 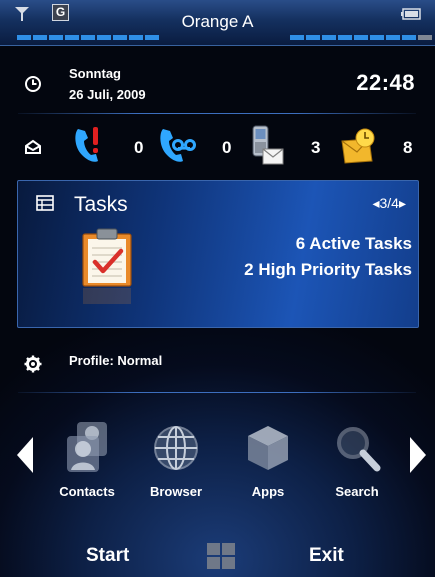 I want to click on app-apps: Apps, so click(x=268, y=463).